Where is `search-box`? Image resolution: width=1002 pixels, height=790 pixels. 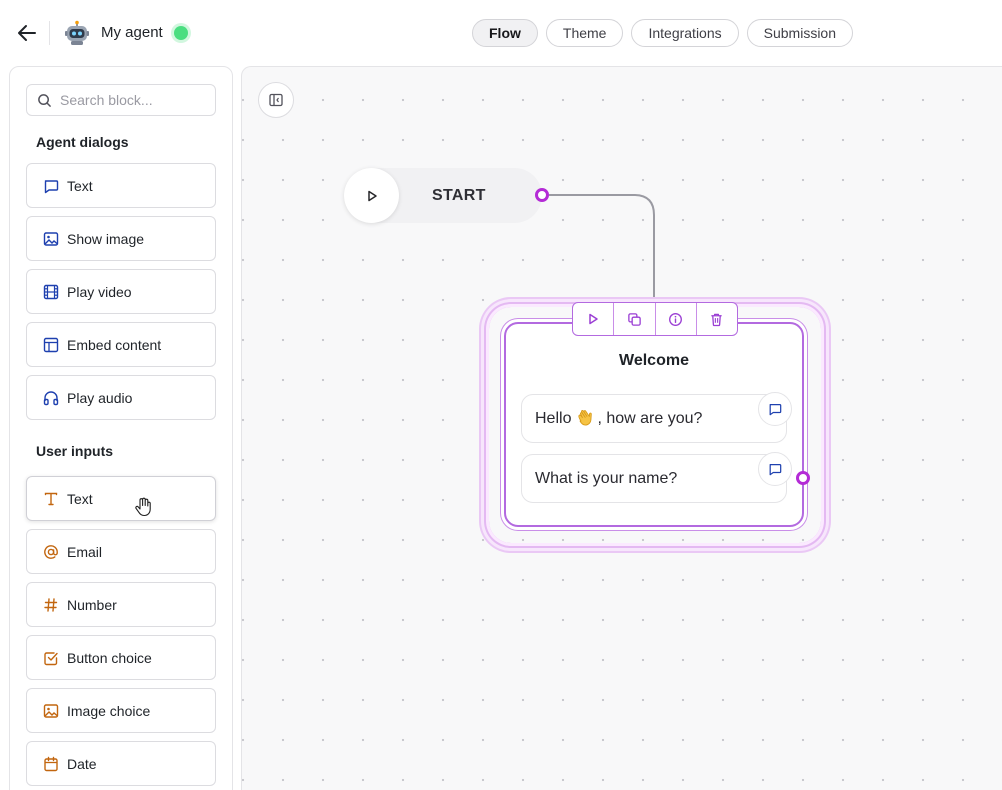 search-box is located at coordinates (121, 100).